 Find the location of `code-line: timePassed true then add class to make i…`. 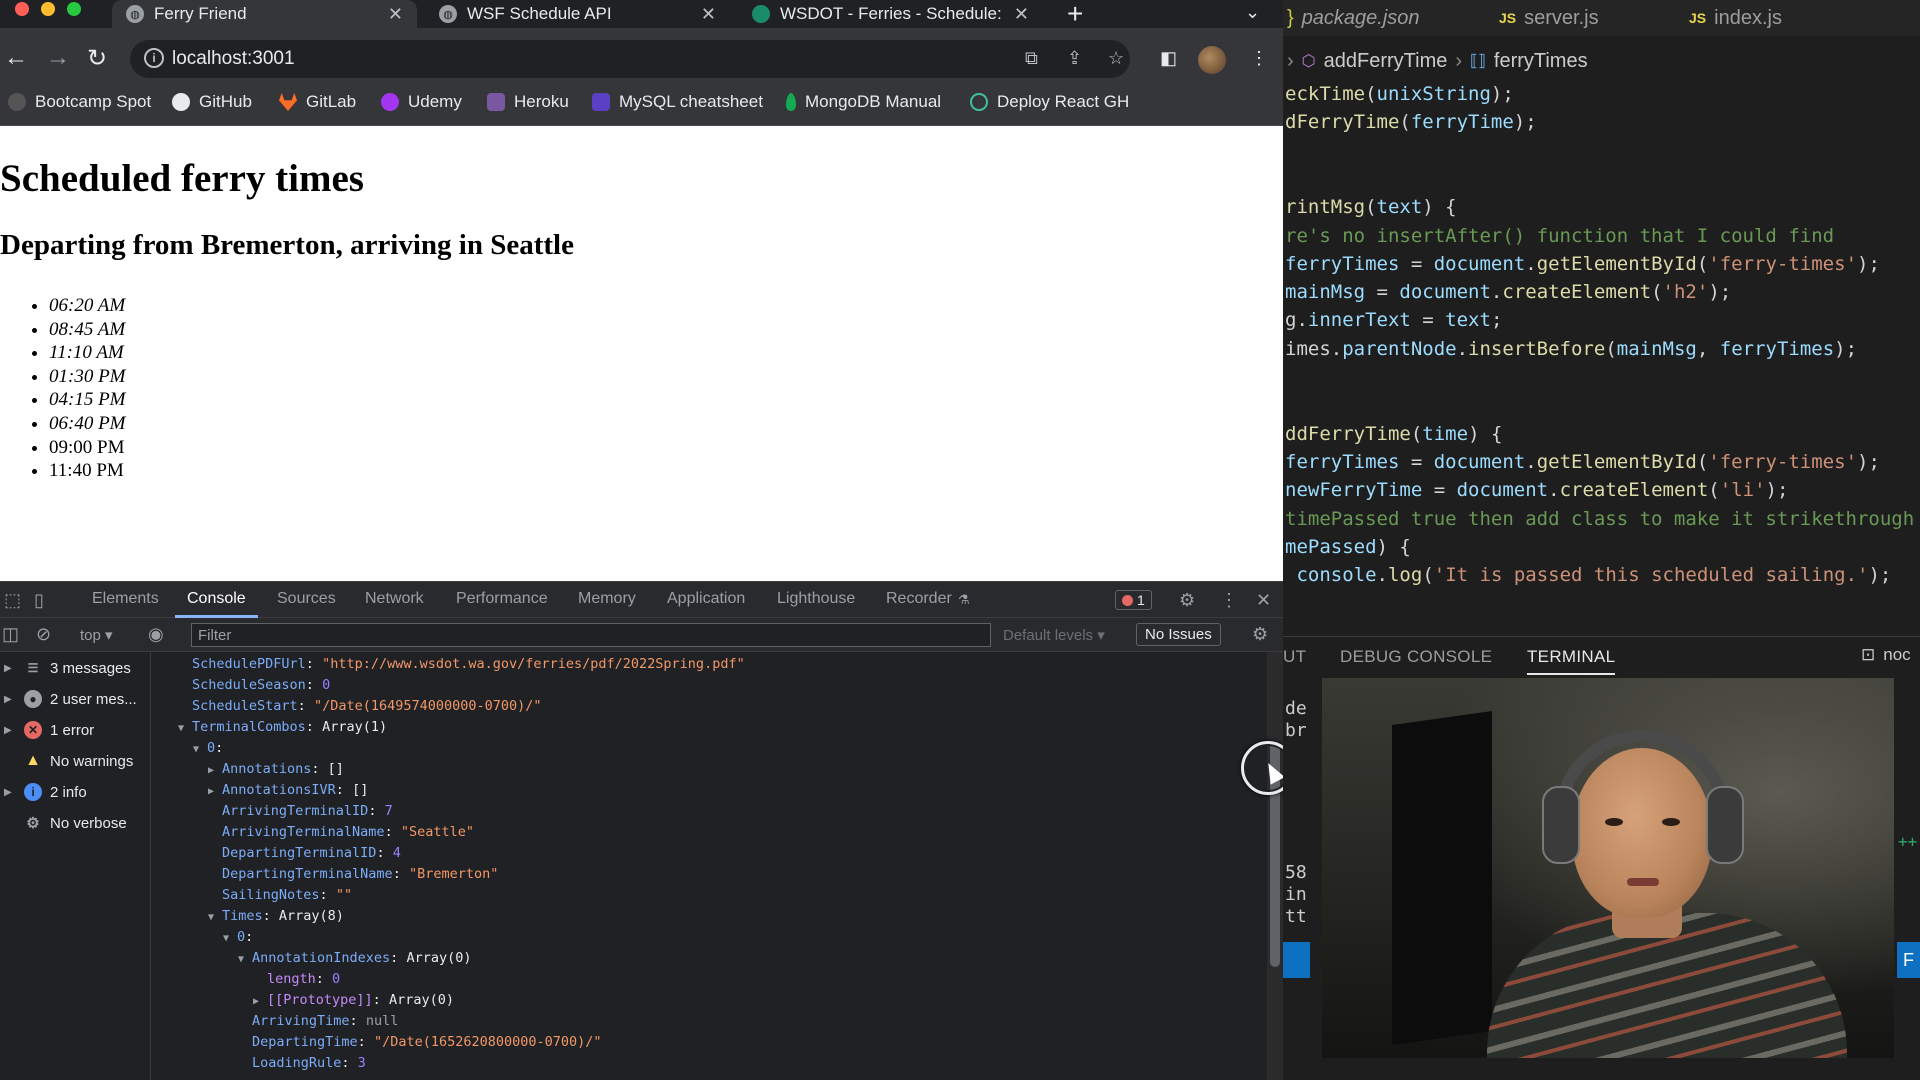

code-line: timePassed true then add class to make i… is located at coordinates (1599, 519).